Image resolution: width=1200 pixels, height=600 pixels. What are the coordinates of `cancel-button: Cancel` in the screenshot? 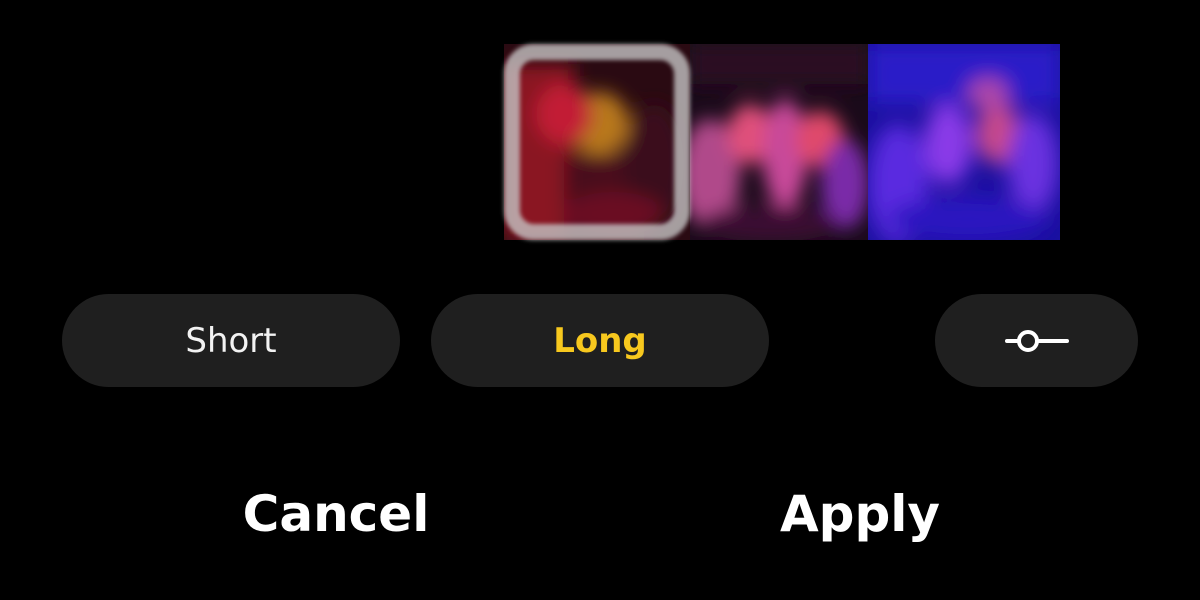 It's located at (336, 514).